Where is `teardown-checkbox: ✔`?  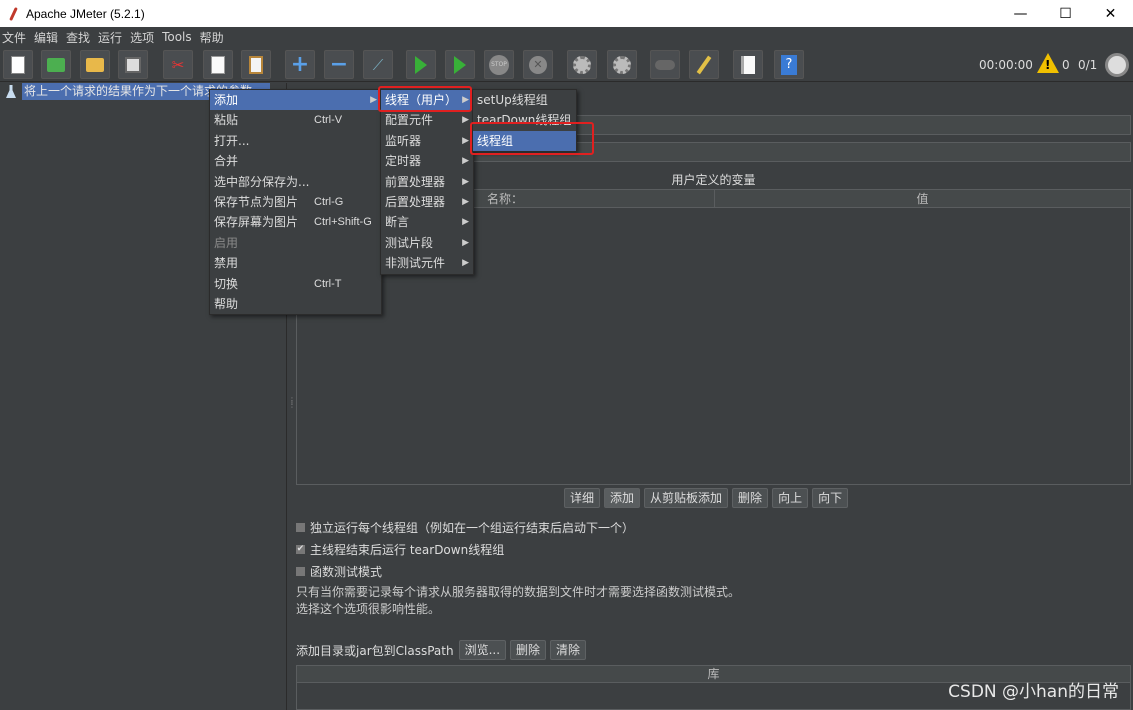 teardown-checkbox: ✔ is located at coordinates (300, 549).